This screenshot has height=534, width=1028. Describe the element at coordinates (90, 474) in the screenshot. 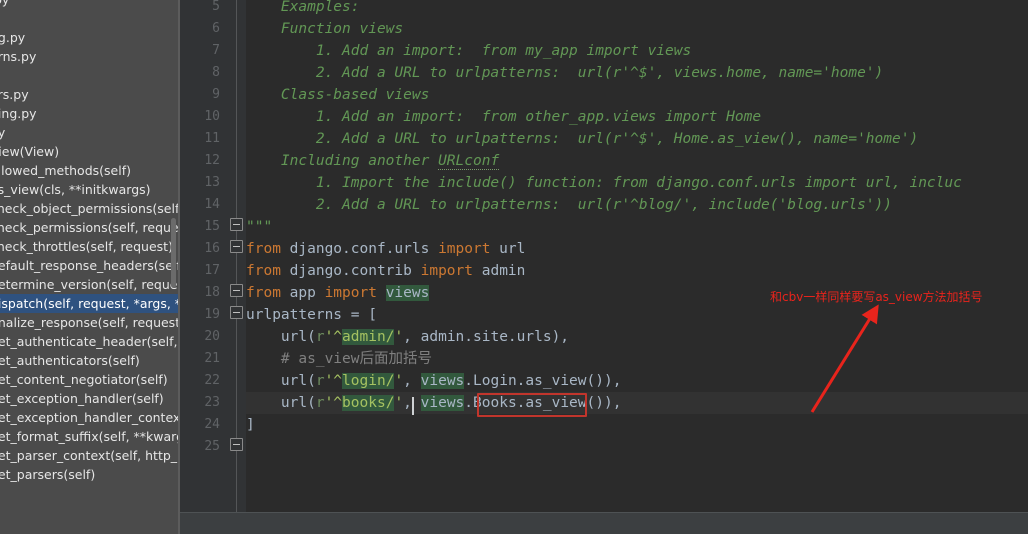

I see `structure-list-item: get_parsers(self)` at that location.